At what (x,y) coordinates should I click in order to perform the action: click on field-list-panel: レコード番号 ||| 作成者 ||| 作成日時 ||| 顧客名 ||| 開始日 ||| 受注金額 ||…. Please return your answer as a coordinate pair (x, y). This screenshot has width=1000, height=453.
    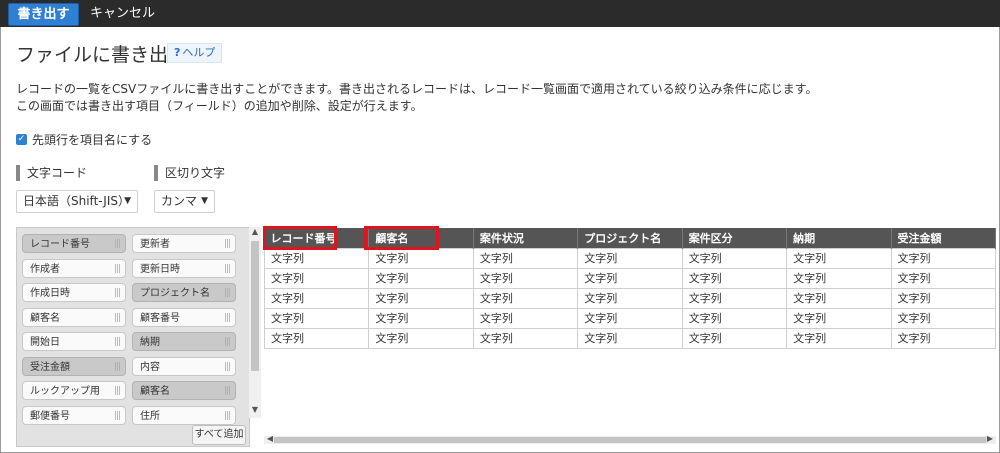
    Looking at the image, I should click on (133, 337).